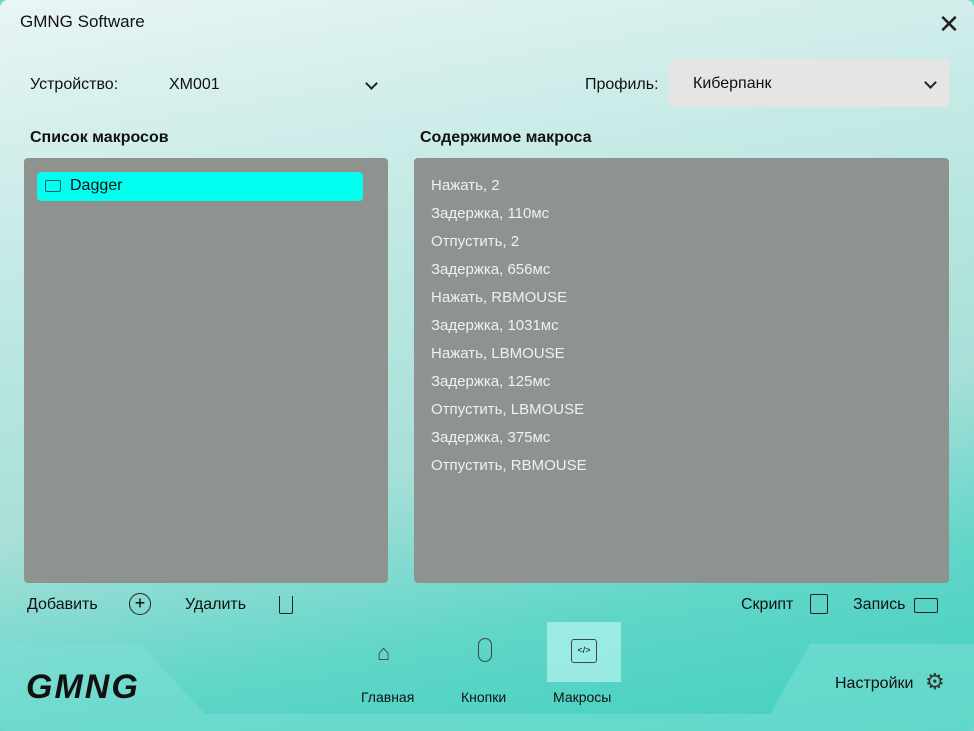  What do you see at coordinates (809, 83) in the screenshot?
I see `profile-select: Киберпанк` at bounding box center [809, 83].